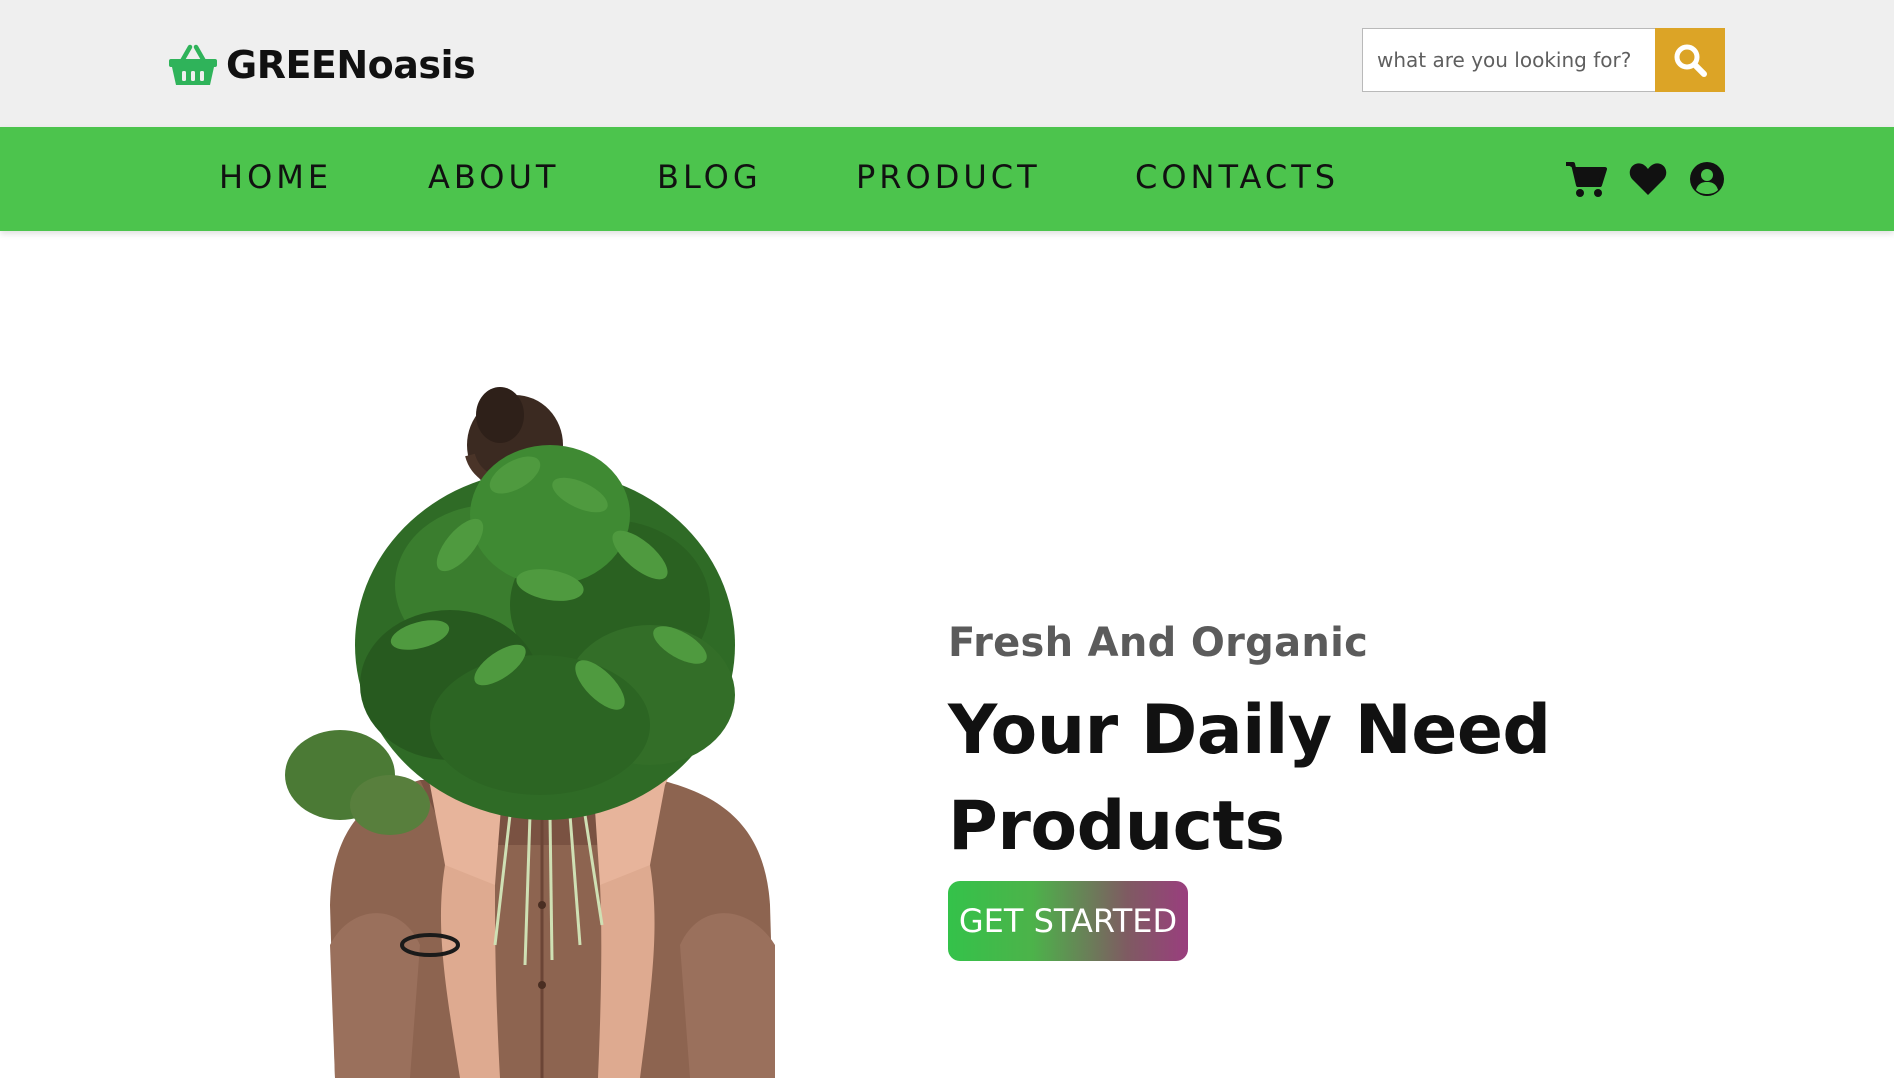  I want to click on hero-title: Your Daily Need Products, so click(1298, 779).